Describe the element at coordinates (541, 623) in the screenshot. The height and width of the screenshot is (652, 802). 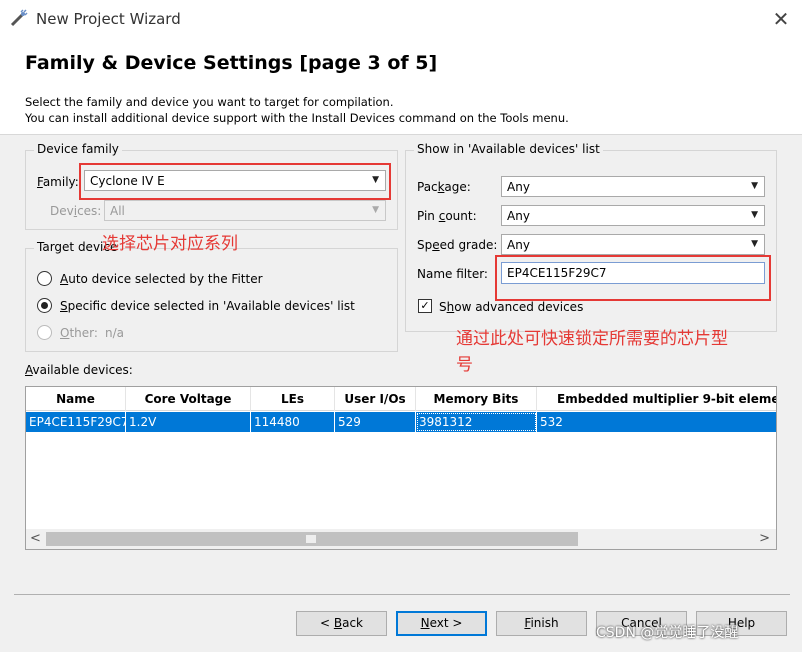
I see `finish-button: Finish` at that location.